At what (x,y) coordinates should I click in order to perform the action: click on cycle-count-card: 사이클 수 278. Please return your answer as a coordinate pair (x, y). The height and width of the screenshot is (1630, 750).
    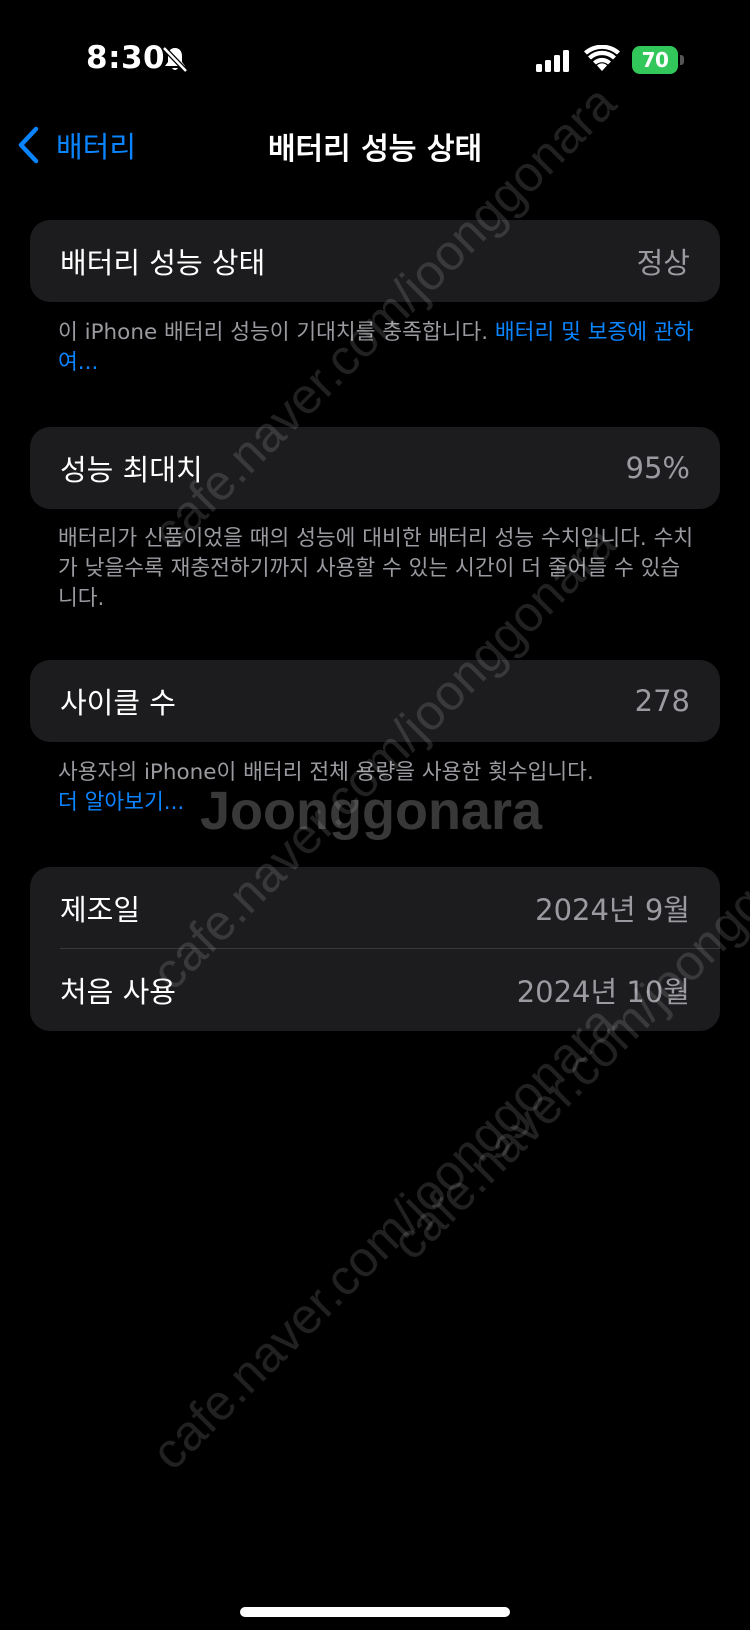
    Looking at the image, I should click on (375, 701).